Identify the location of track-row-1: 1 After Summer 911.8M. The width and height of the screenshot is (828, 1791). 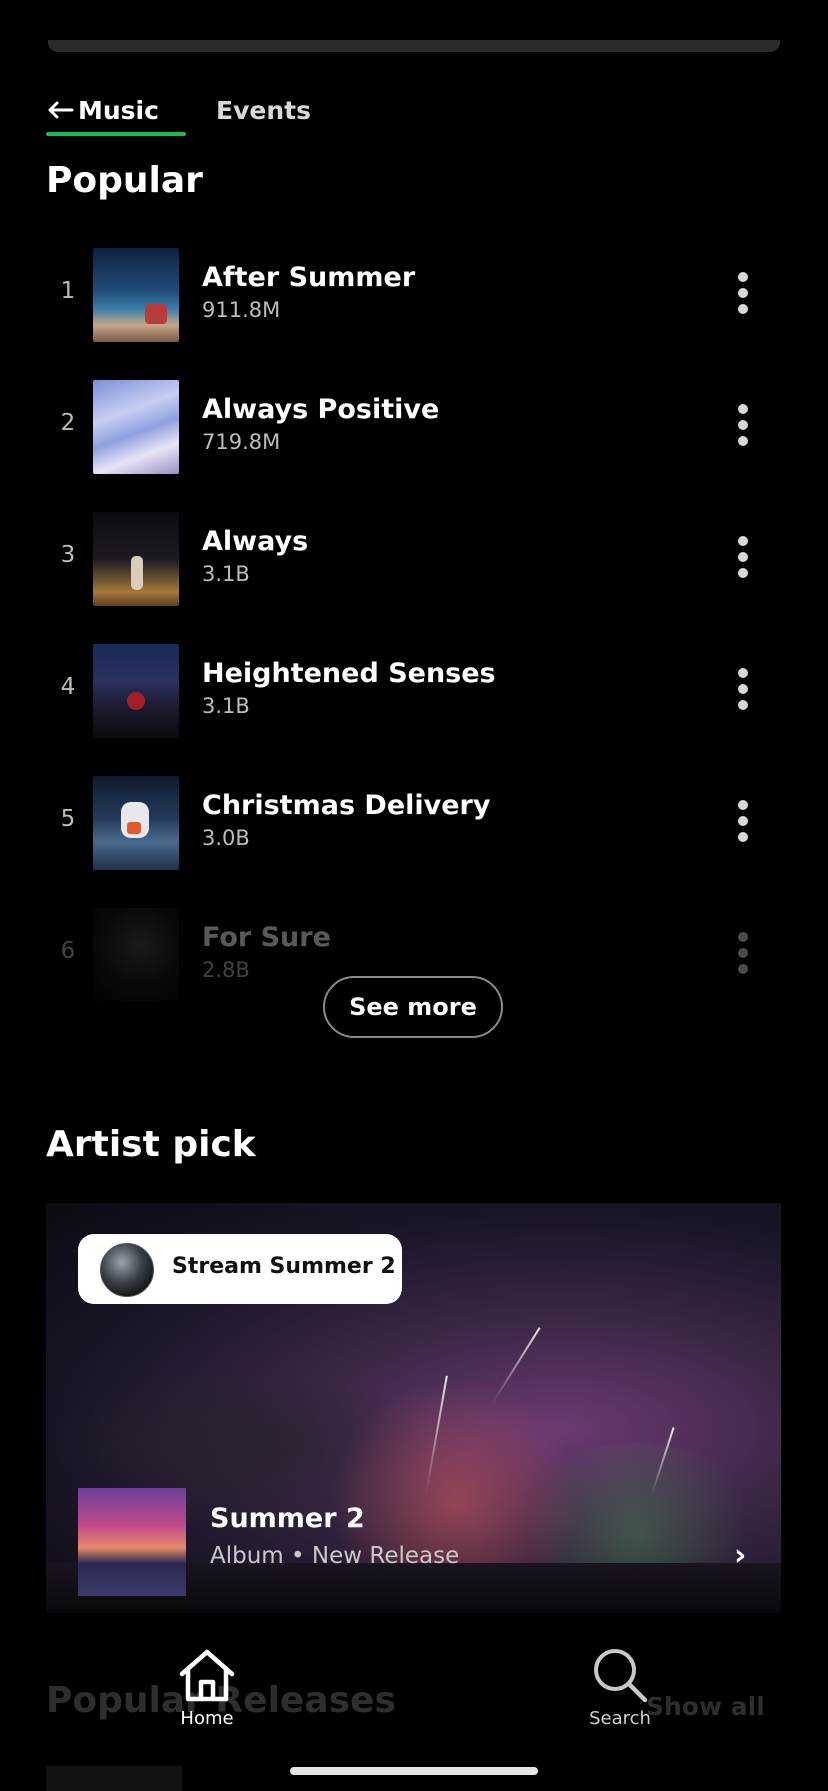
(412, 295).